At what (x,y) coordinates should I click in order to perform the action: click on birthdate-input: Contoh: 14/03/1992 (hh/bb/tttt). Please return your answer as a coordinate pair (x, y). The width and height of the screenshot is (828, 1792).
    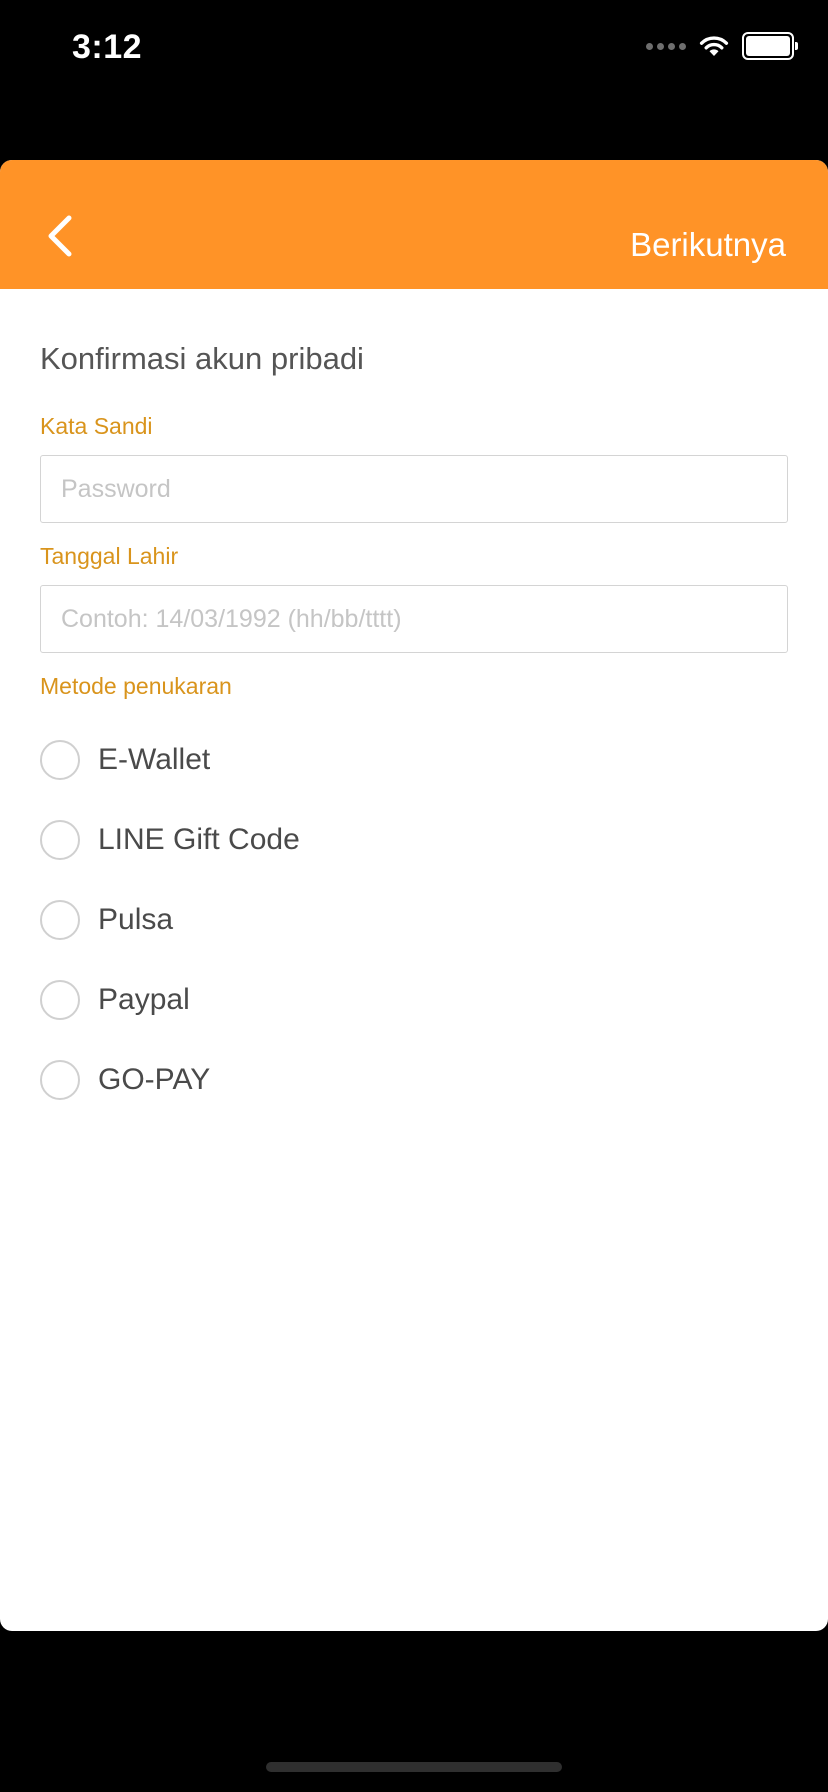
    Looking at the image, I should click on (414, 619).